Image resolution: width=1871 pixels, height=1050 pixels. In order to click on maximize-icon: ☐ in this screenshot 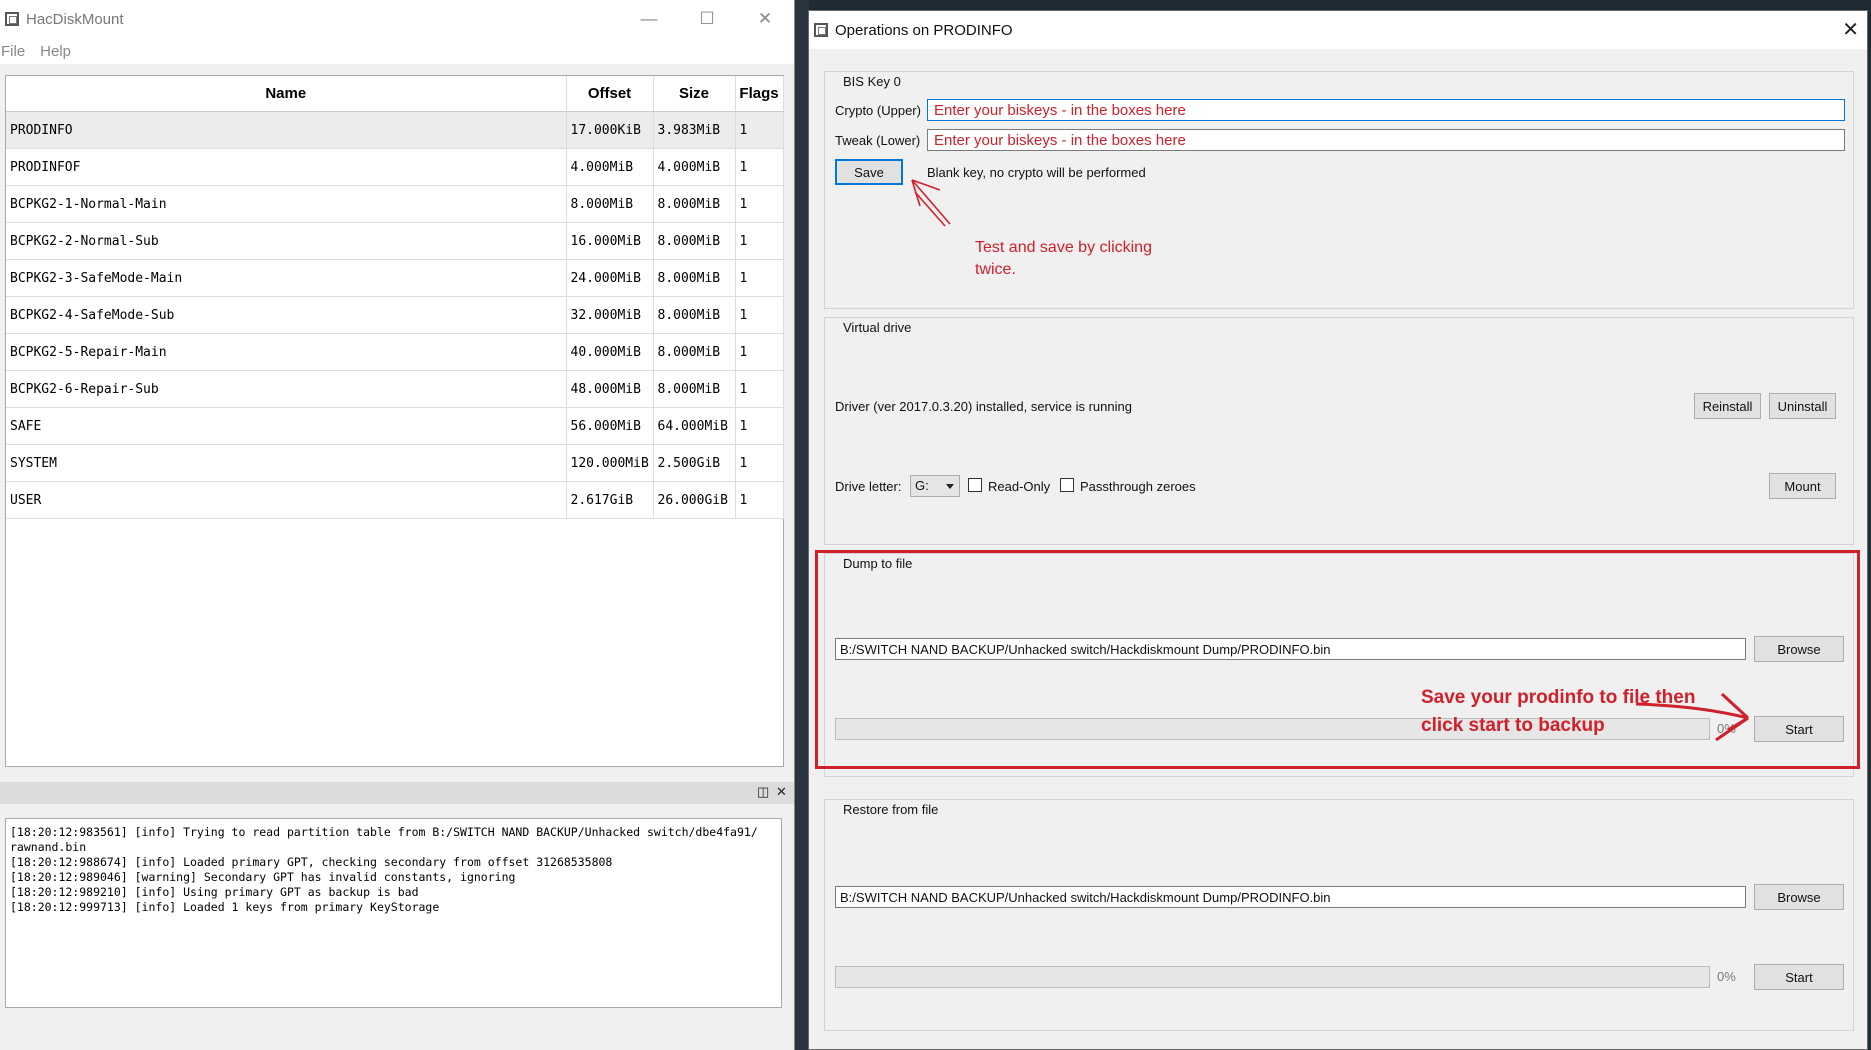, I will do `click(707, 19)`.